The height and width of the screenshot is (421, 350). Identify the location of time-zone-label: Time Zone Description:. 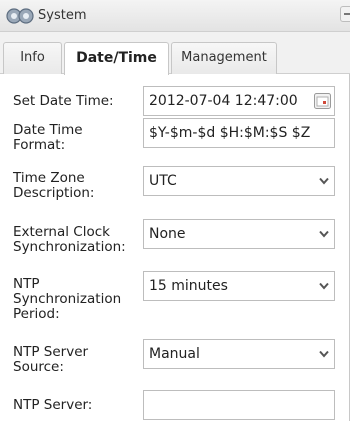
(77, 186).